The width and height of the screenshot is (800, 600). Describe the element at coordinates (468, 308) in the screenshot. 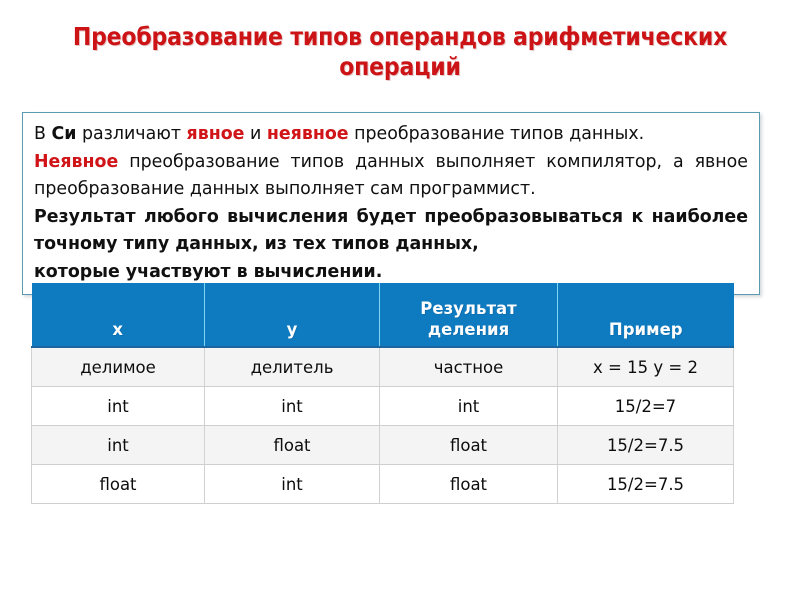

I see `table-header-result-line1: Результат` at that location.